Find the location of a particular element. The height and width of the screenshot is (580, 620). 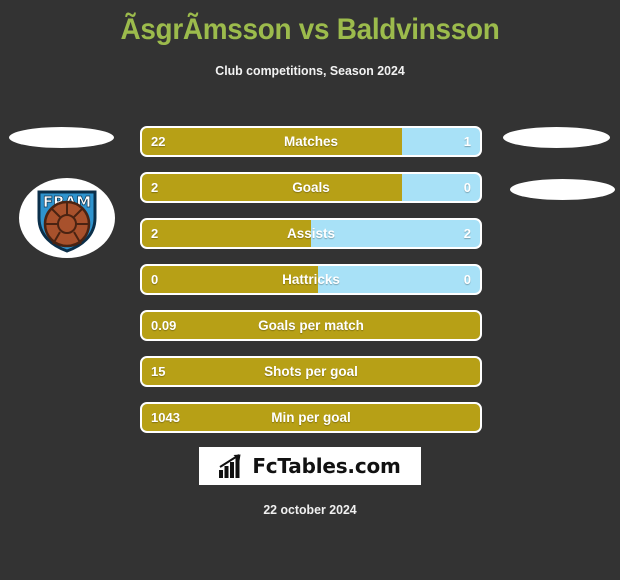

away-value: 2 is located at coordinates (467, 233).